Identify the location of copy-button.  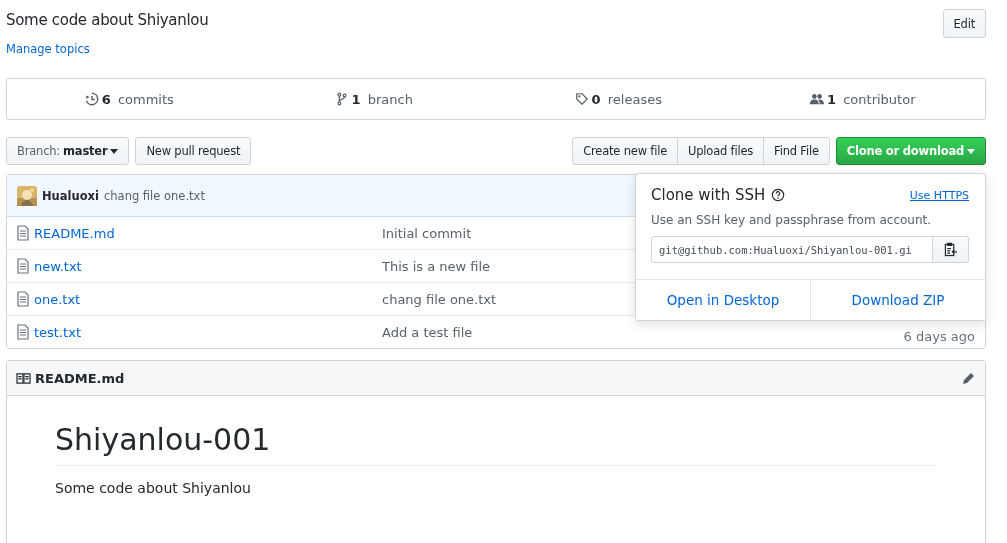
(951, 249).